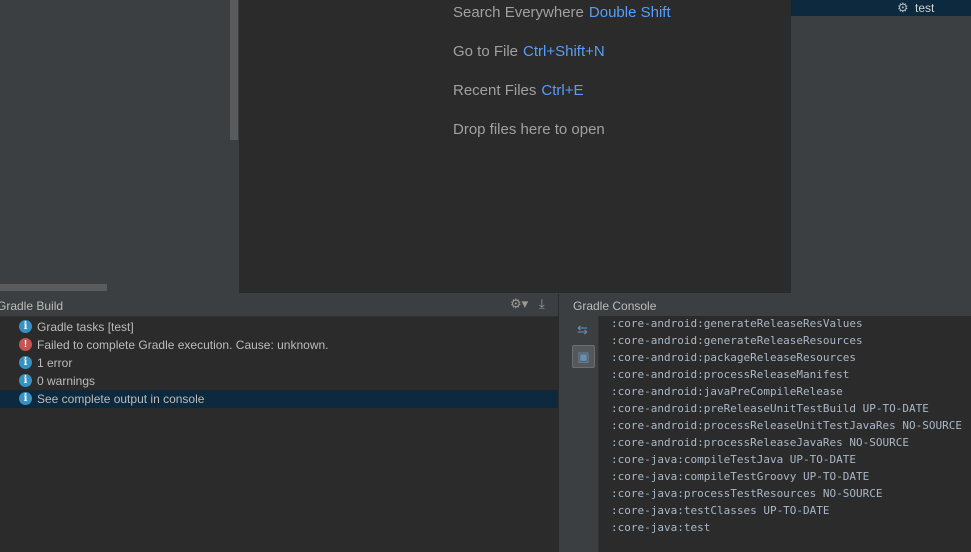  I want to click on console-line: :core-android:generateReleaseResources, so click(737, 340).